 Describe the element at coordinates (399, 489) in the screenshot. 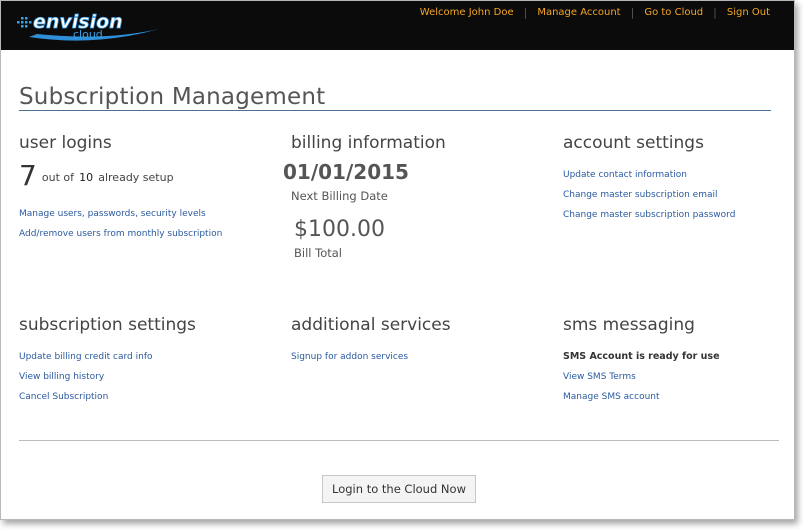

I see `login-to-cloud-button: Login to the Cloud Now` at that location.